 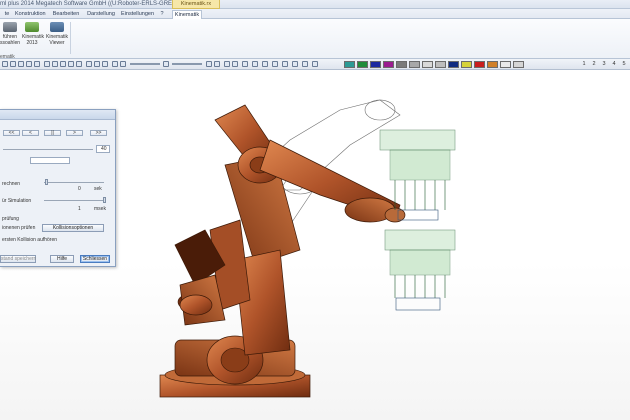 What do you see at coordinates (11, 184) in the screenshot?
I see `row1-label: rechnen` at bounding box center [11, 184].